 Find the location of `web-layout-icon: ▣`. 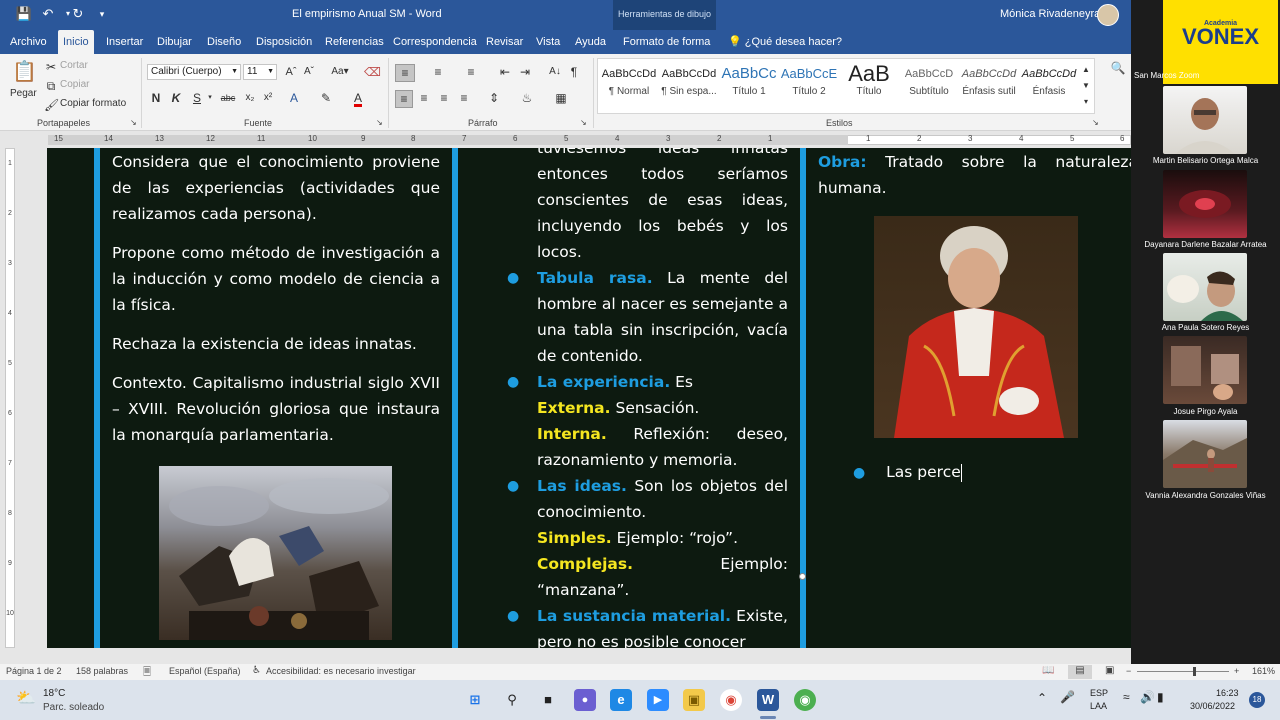

web-layout-icon: ▣ is located at coordinates (1109, 670).